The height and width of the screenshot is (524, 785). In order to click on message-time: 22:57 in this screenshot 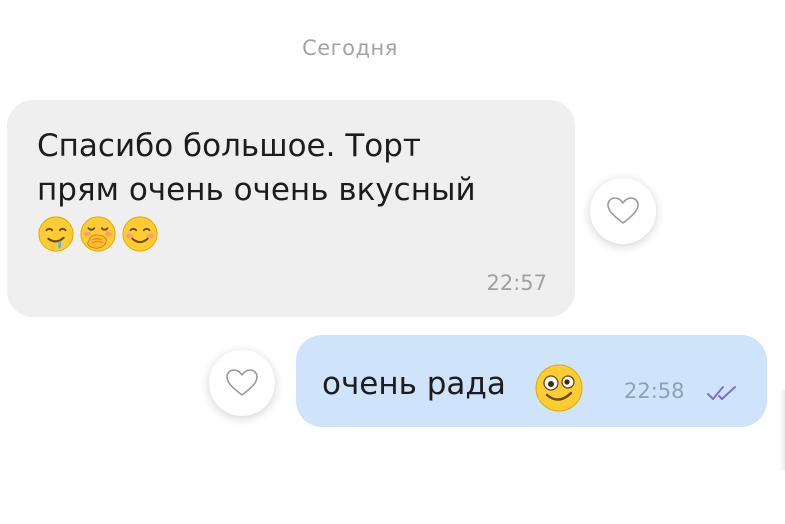, I will do `click(516, 283)`.